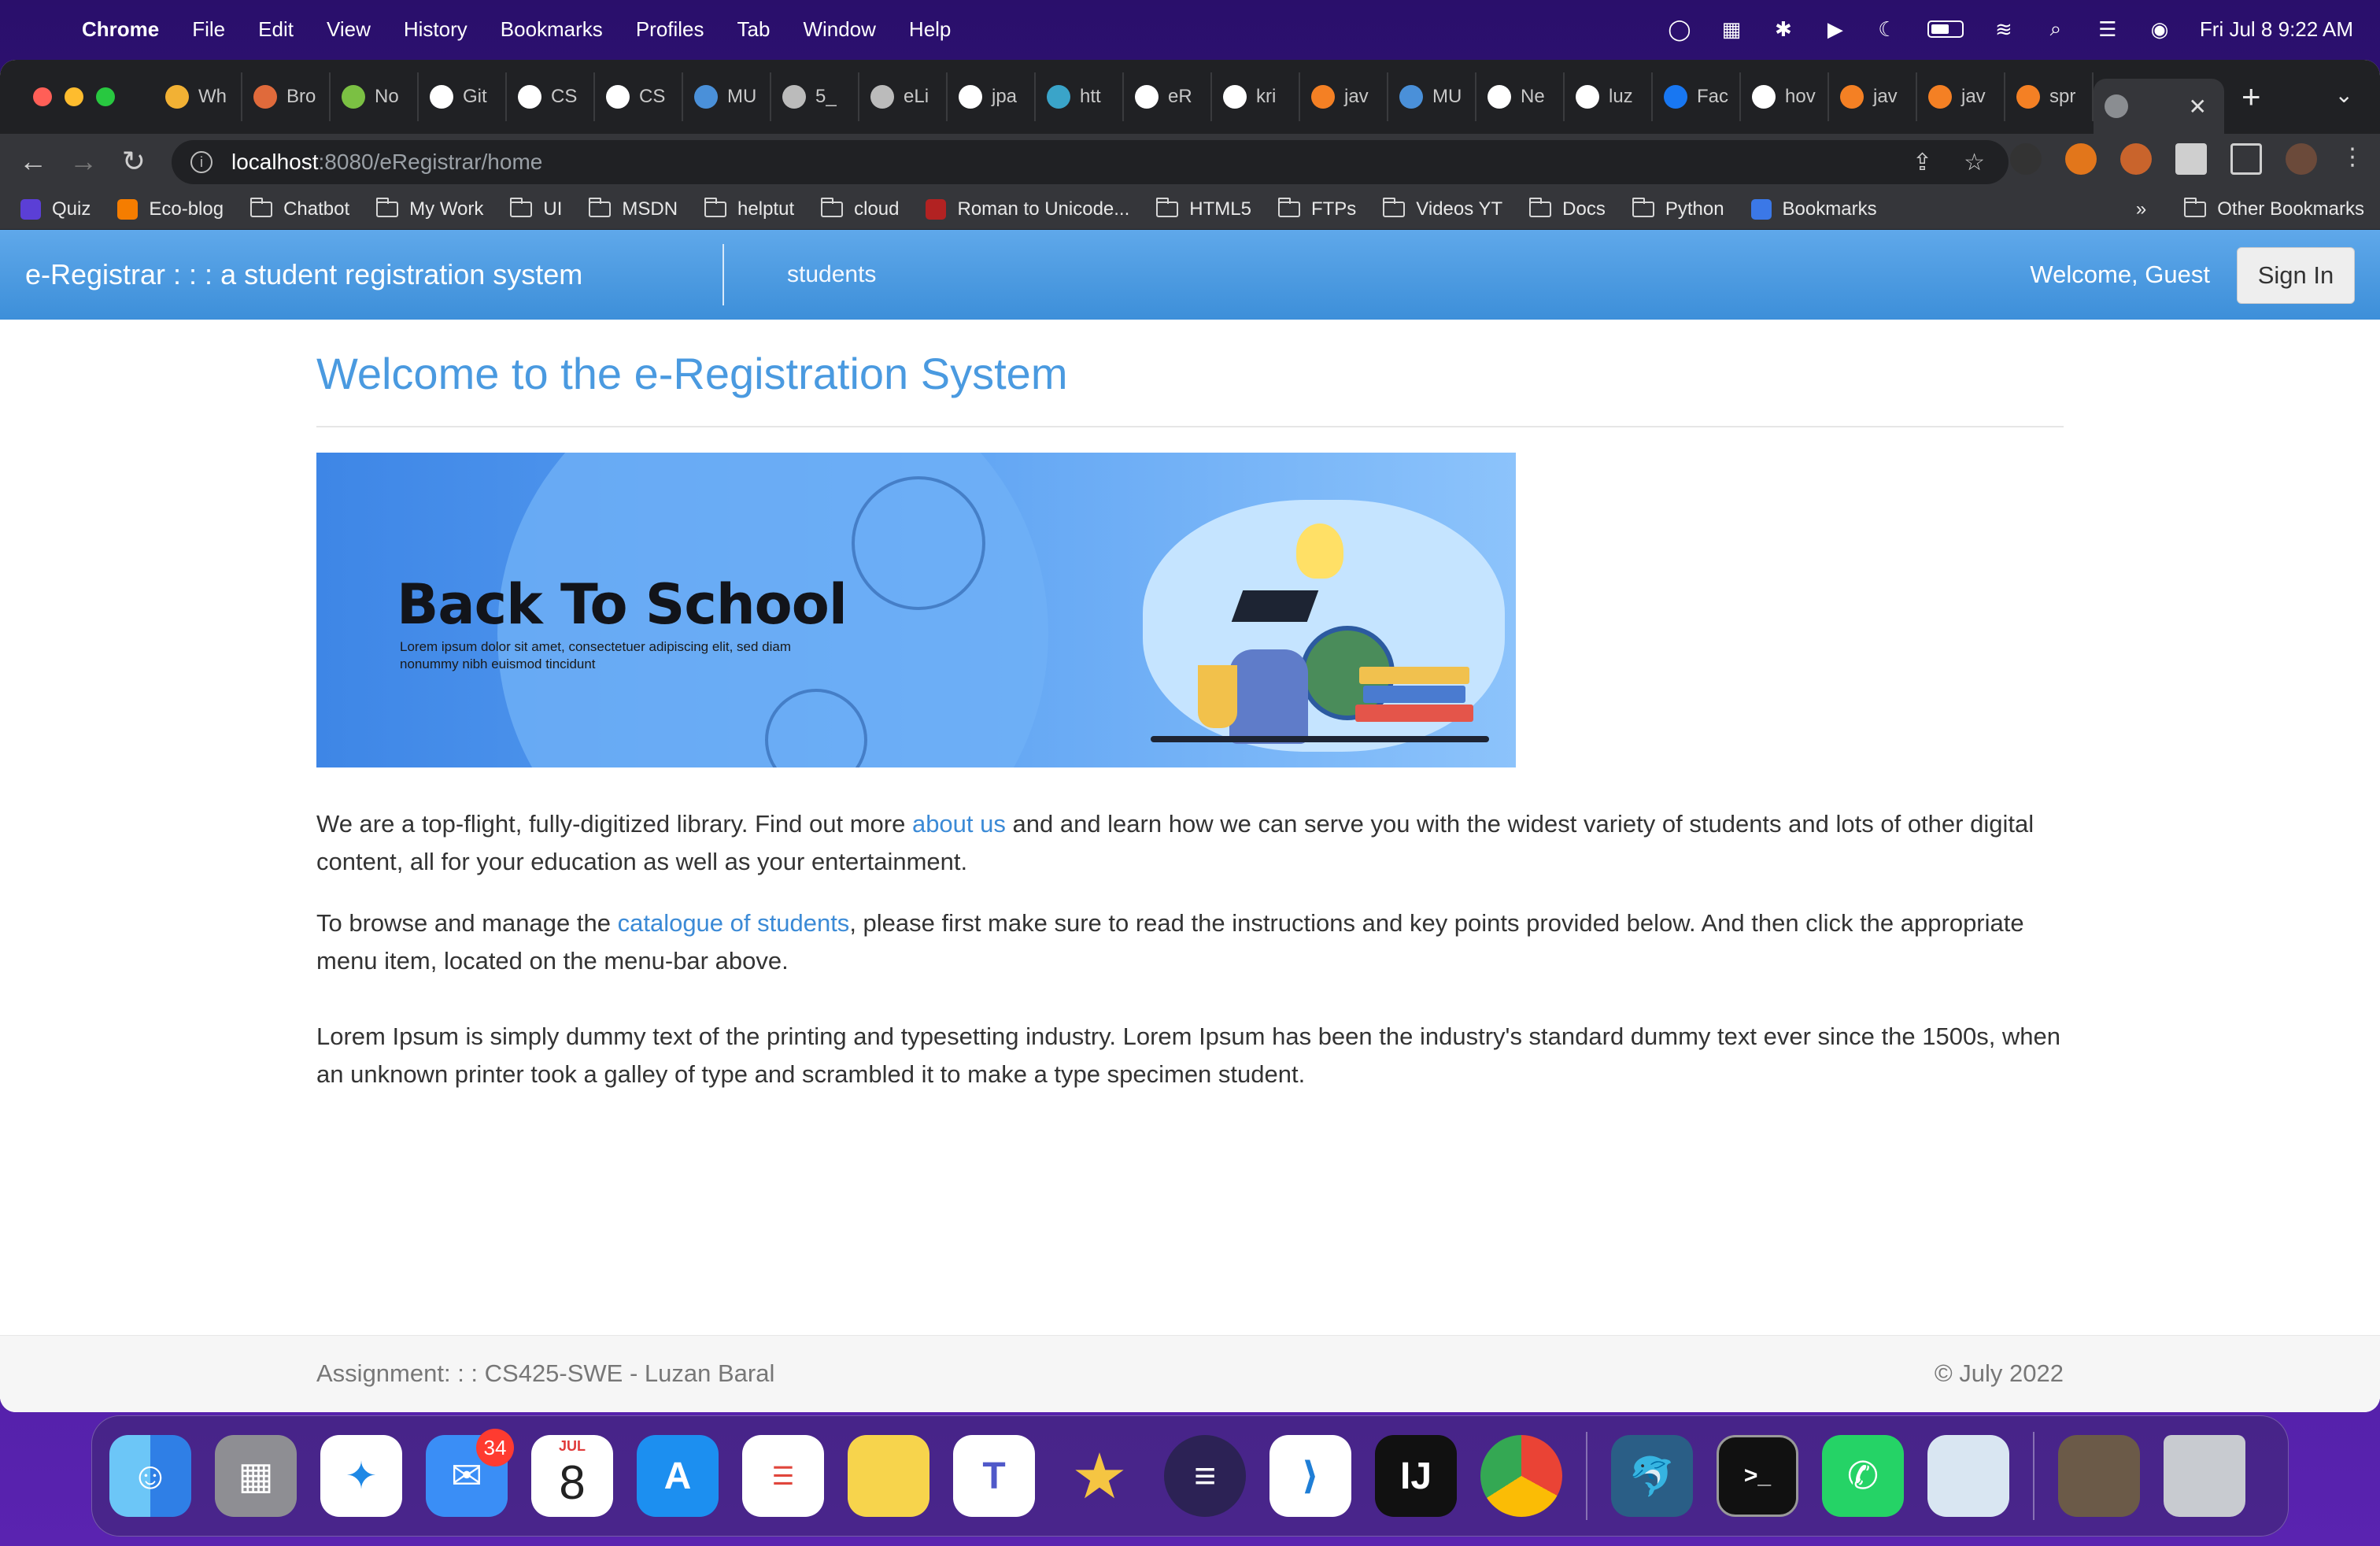 Image resolution: width=2380 pixels, height=1546 pixels. Describe the element at coordinates (2251, 97) in the screenshot. I see `new-tab-button: +` at that location.